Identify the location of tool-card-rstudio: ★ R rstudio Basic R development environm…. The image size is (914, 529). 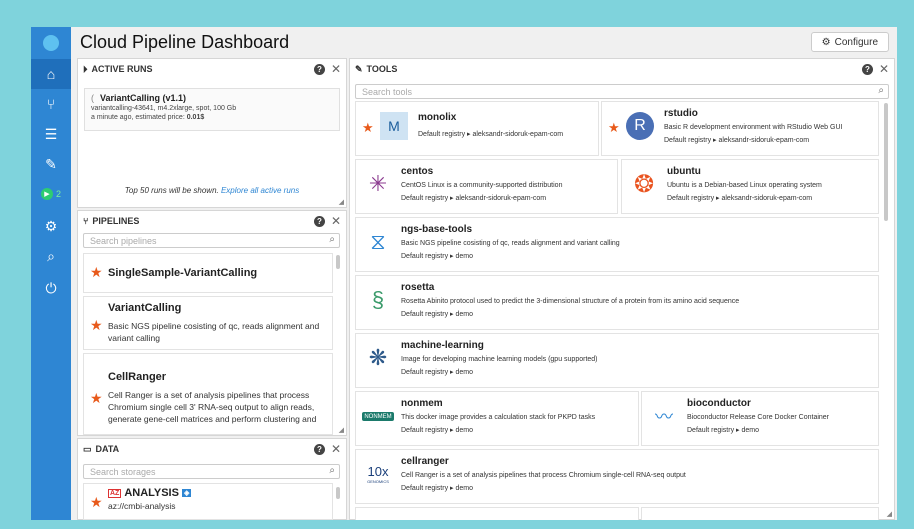
(740, 128).